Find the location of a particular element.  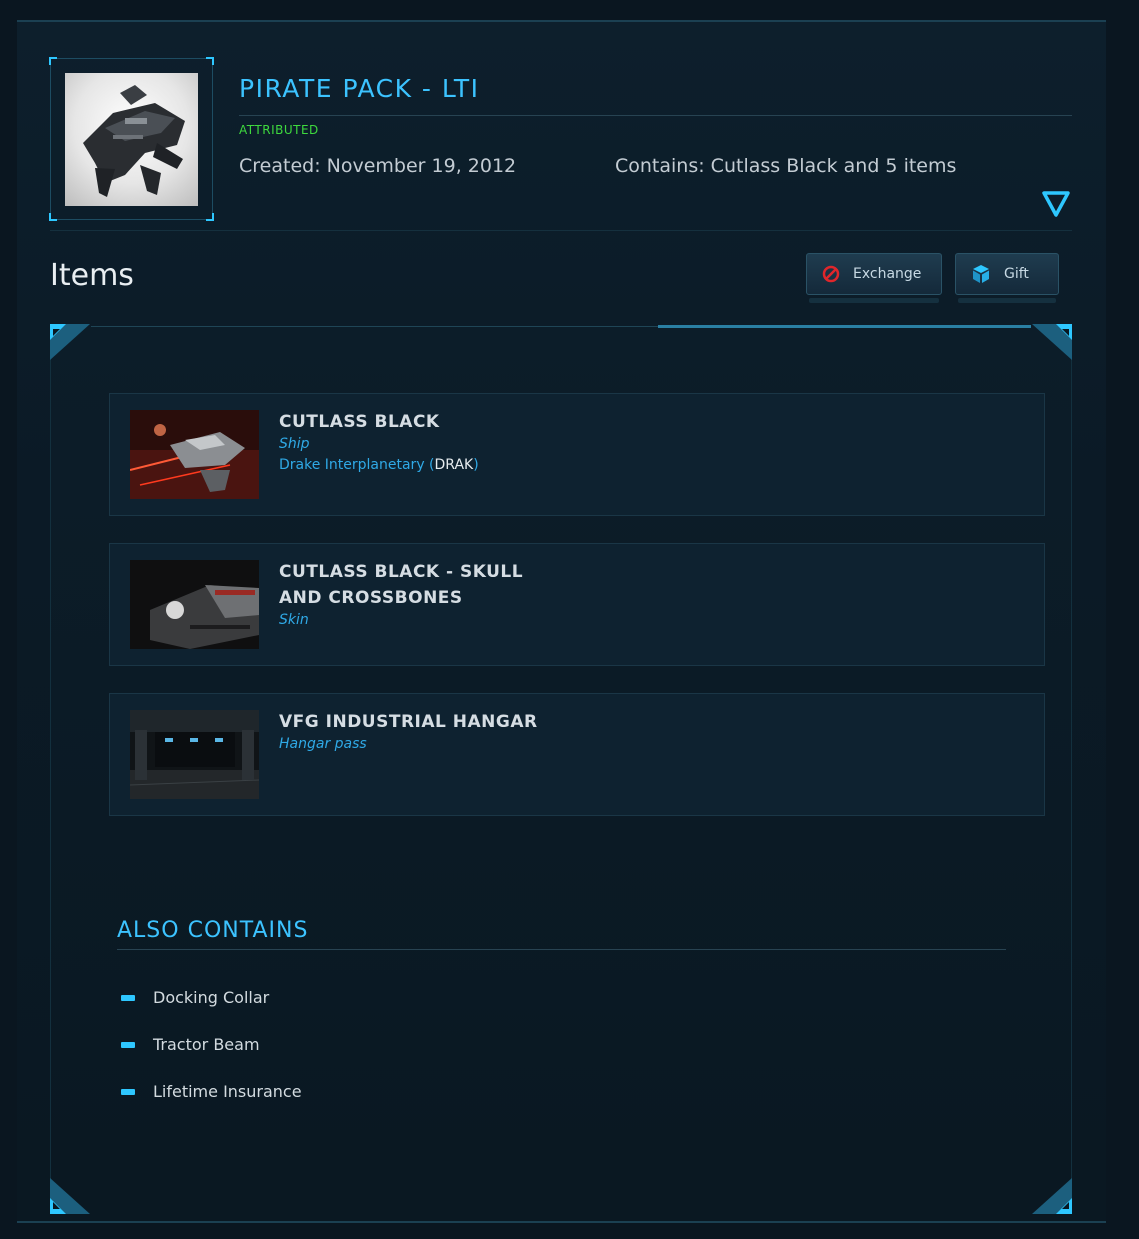

header-divider is located at coordinates (561, 230).